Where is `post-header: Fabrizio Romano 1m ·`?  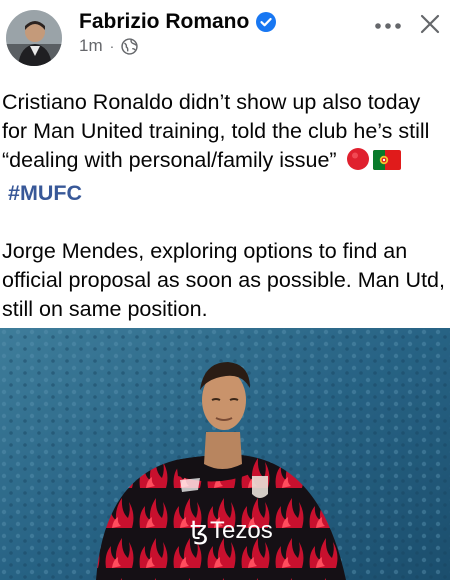 post-header: Fabrizio Romano 1m · is located at coordinates (225, 36).